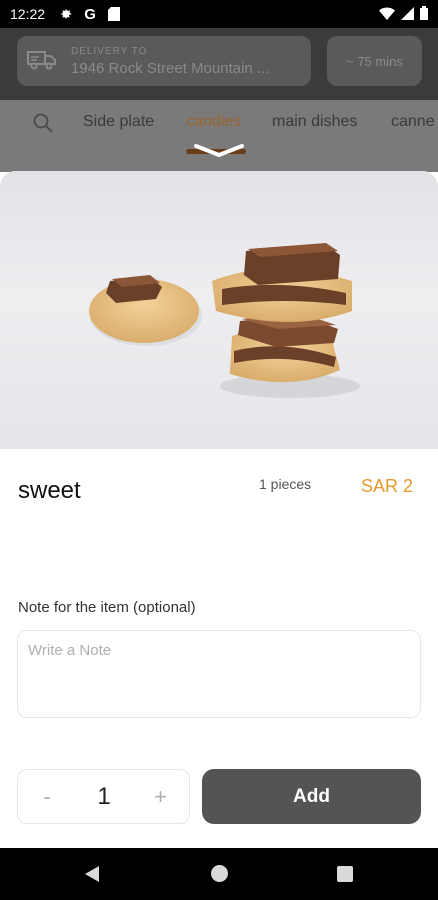 The image size is (438, 900). Describe the element at coordinates (49, 490) in the screenshot. I see `item-name: sweet` at that location.